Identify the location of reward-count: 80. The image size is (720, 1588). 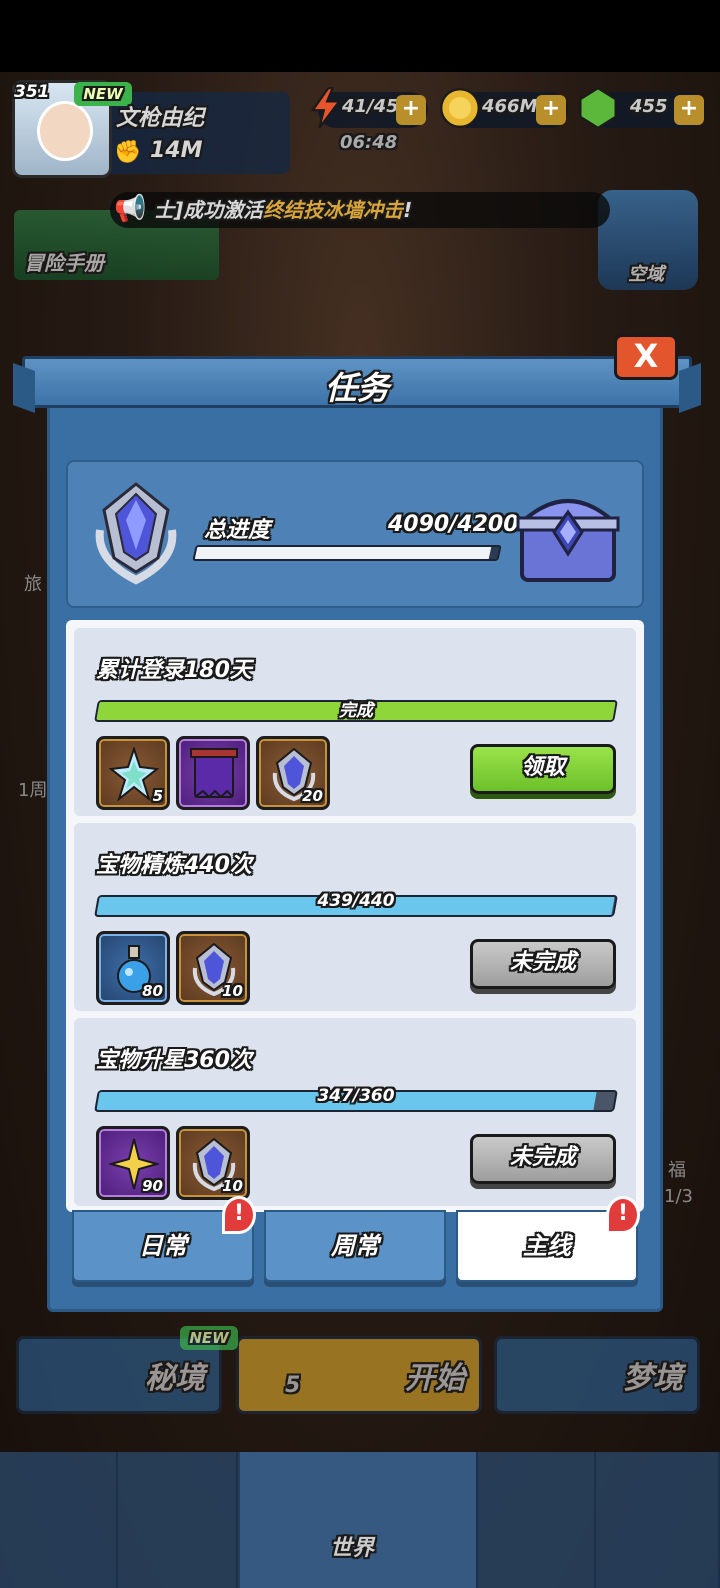
(152, 991).